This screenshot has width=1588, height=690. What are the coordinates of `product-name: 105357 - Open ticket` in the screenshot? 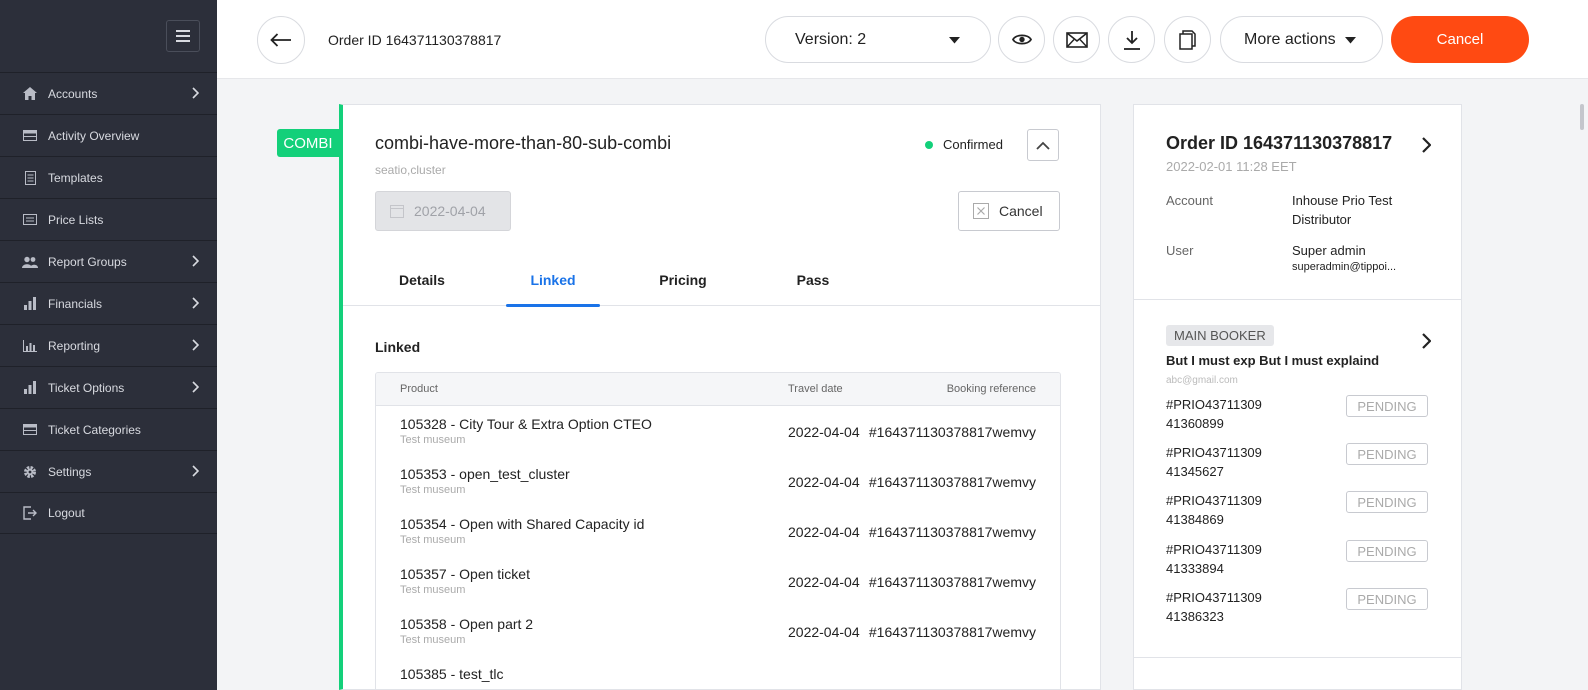 It's located at (465, 574).